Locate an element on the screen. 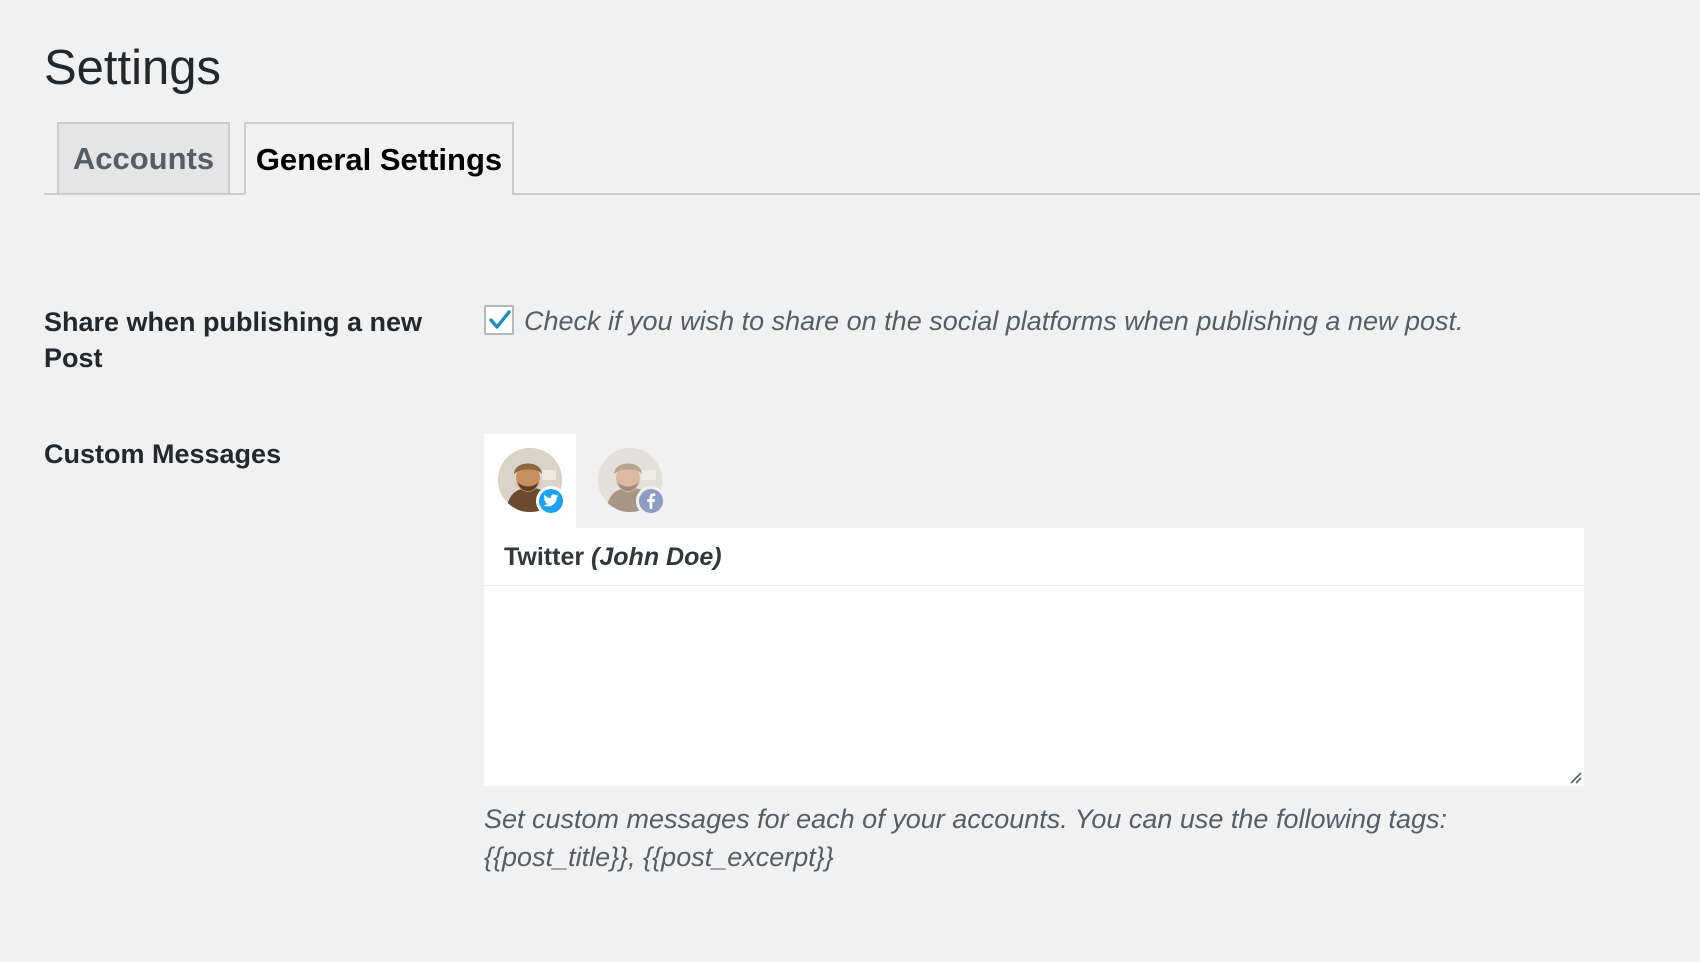 The width and height of the screenshot is (1700, 962). account-name: (John Doe) is located at coordinates (656, 557).